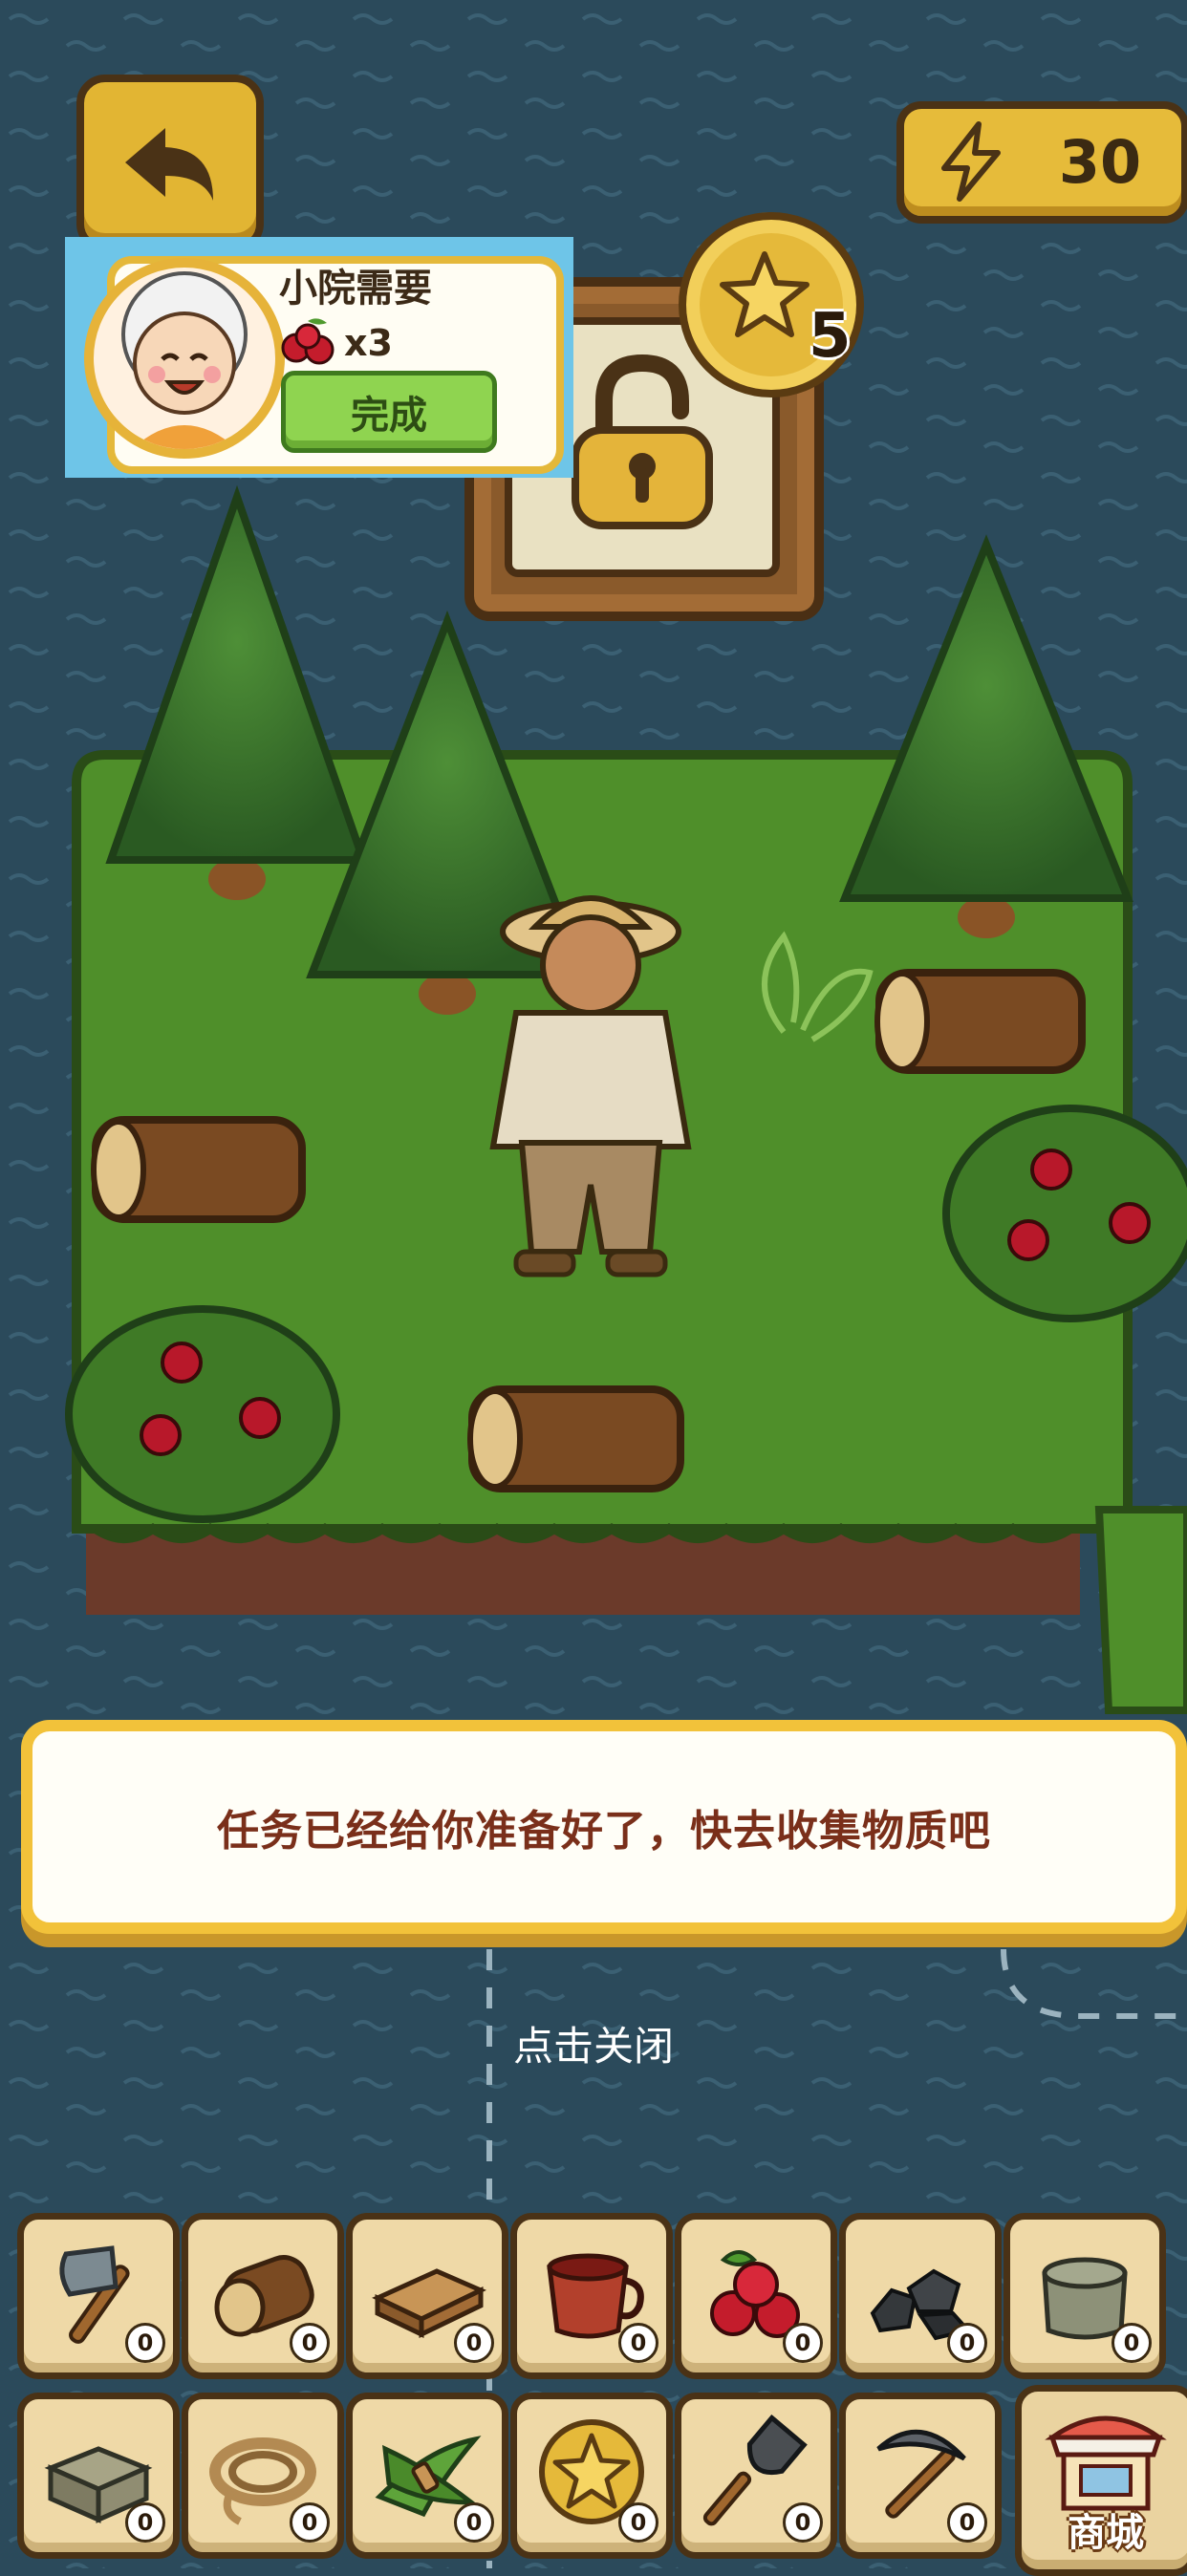 This screenshot has height=2576, width=1187. What do you see at coordinates (920, 2476) in the screenshot?
I see `inventory-slot-pickaxe: 0` at bounding box center [920, 2476].